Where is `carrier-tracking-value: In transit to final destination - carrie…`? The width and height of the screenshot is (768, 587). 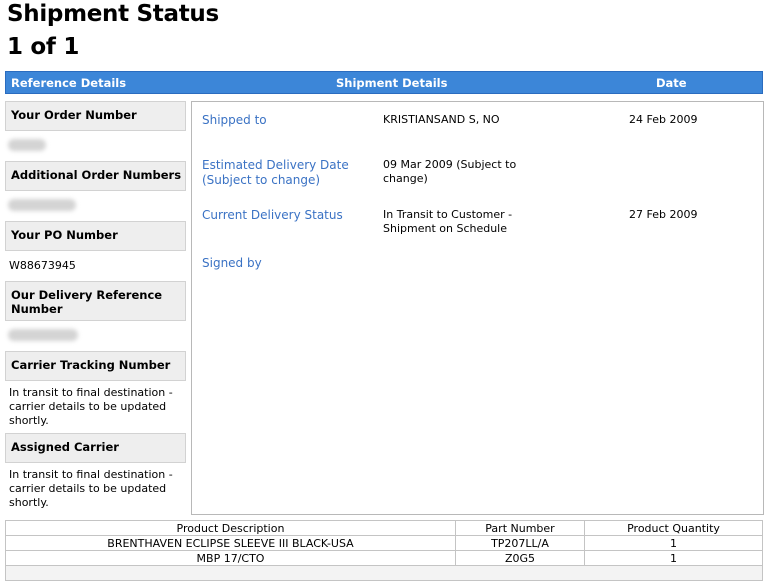
carrier-tracking-value: In transit to final destination - carrie… is located at coordinates (91, 406).